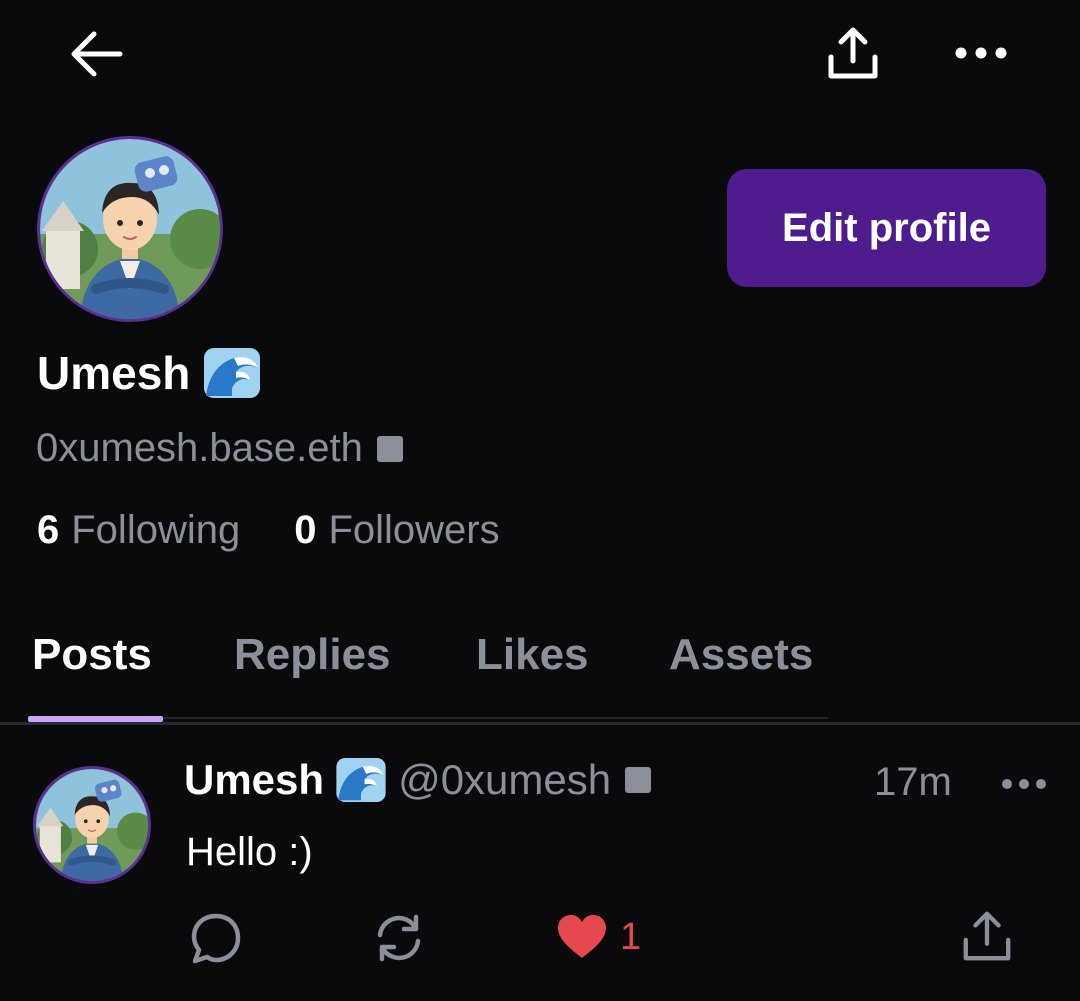  I want to click on profile-avatar, so click(130, 229).